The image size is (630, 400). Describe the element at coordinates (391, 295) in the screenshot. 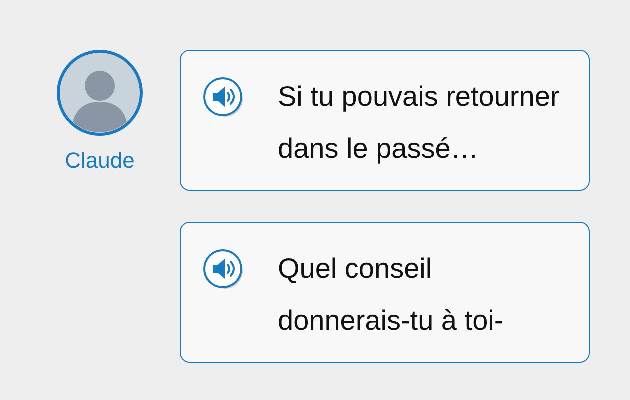

I see `message-text: Quel conseil donnerais-tu à toi-` at that location.